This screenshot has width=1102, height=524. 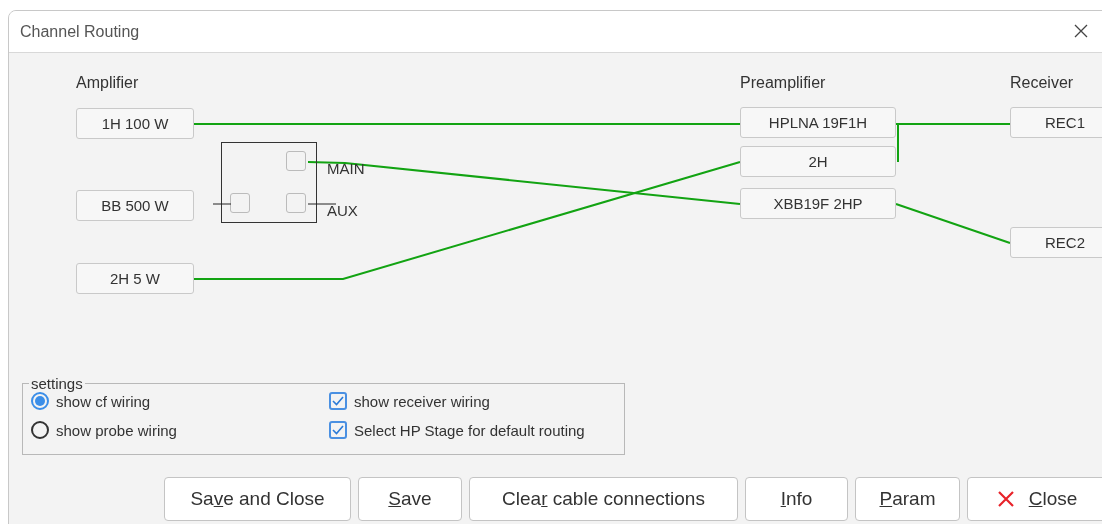 I want to click on channel-node: BB 500 W, so click(x=135, y=205).